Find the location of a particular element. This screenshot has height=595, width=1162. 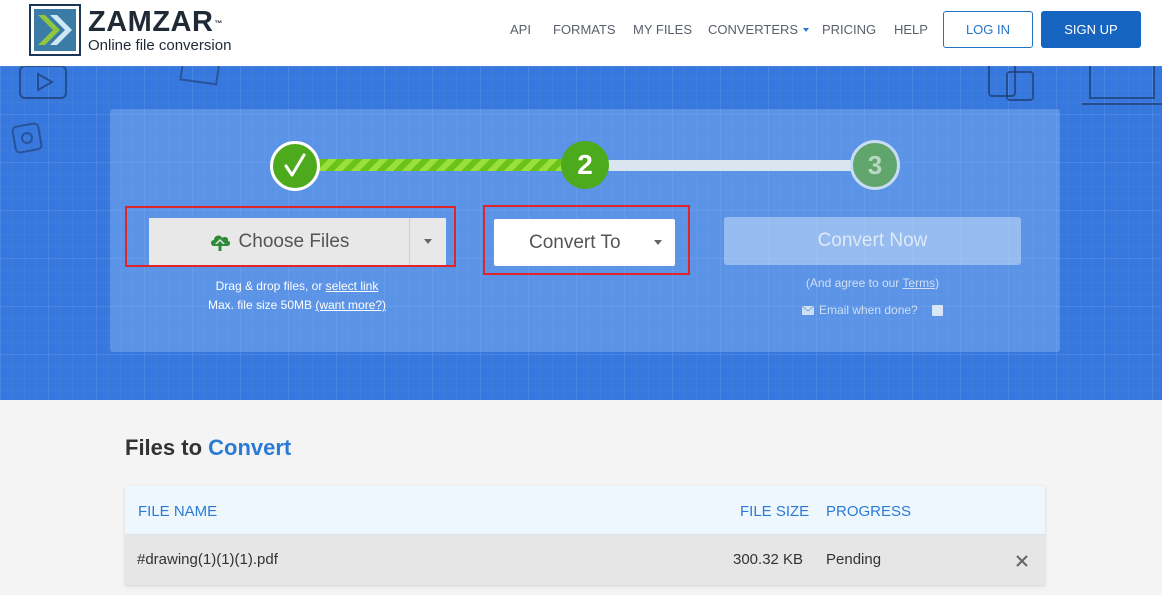

column-progress: PROGRESS is located at coordinates (869, 511).